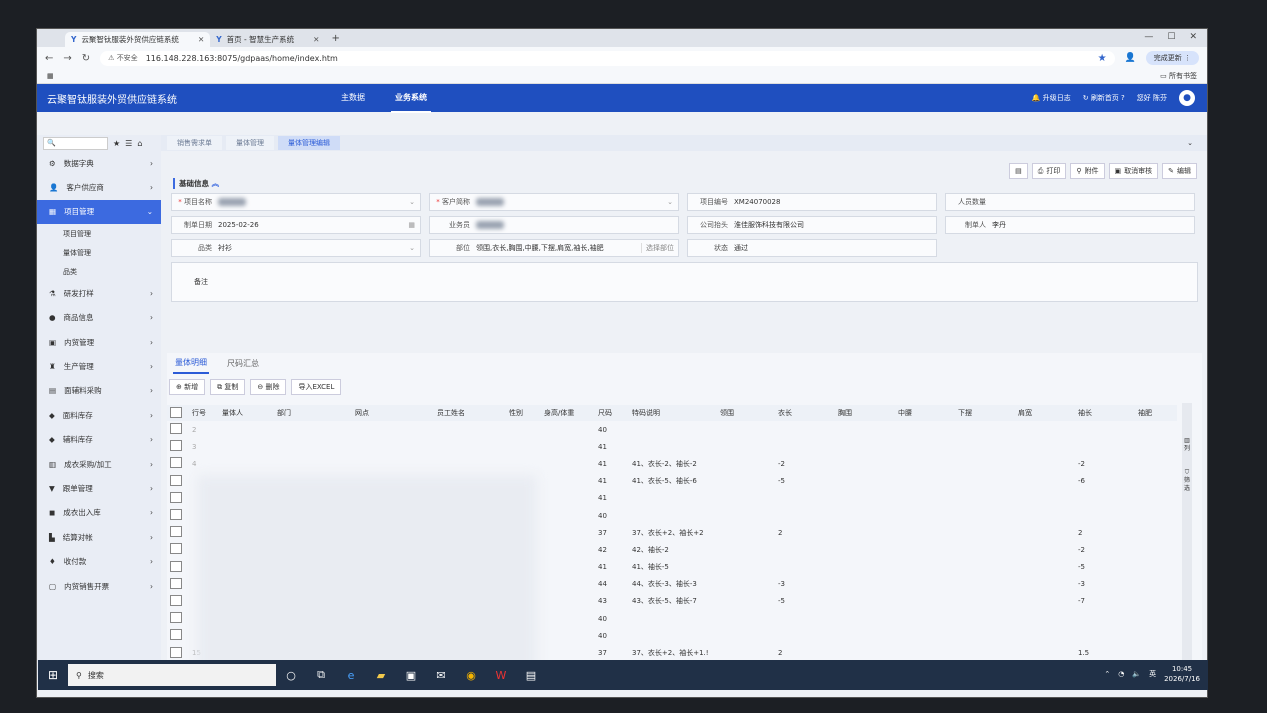 The width and height of the screenshot is (1267, 713). I want to click on wps-icon: W, so click(501, 675).